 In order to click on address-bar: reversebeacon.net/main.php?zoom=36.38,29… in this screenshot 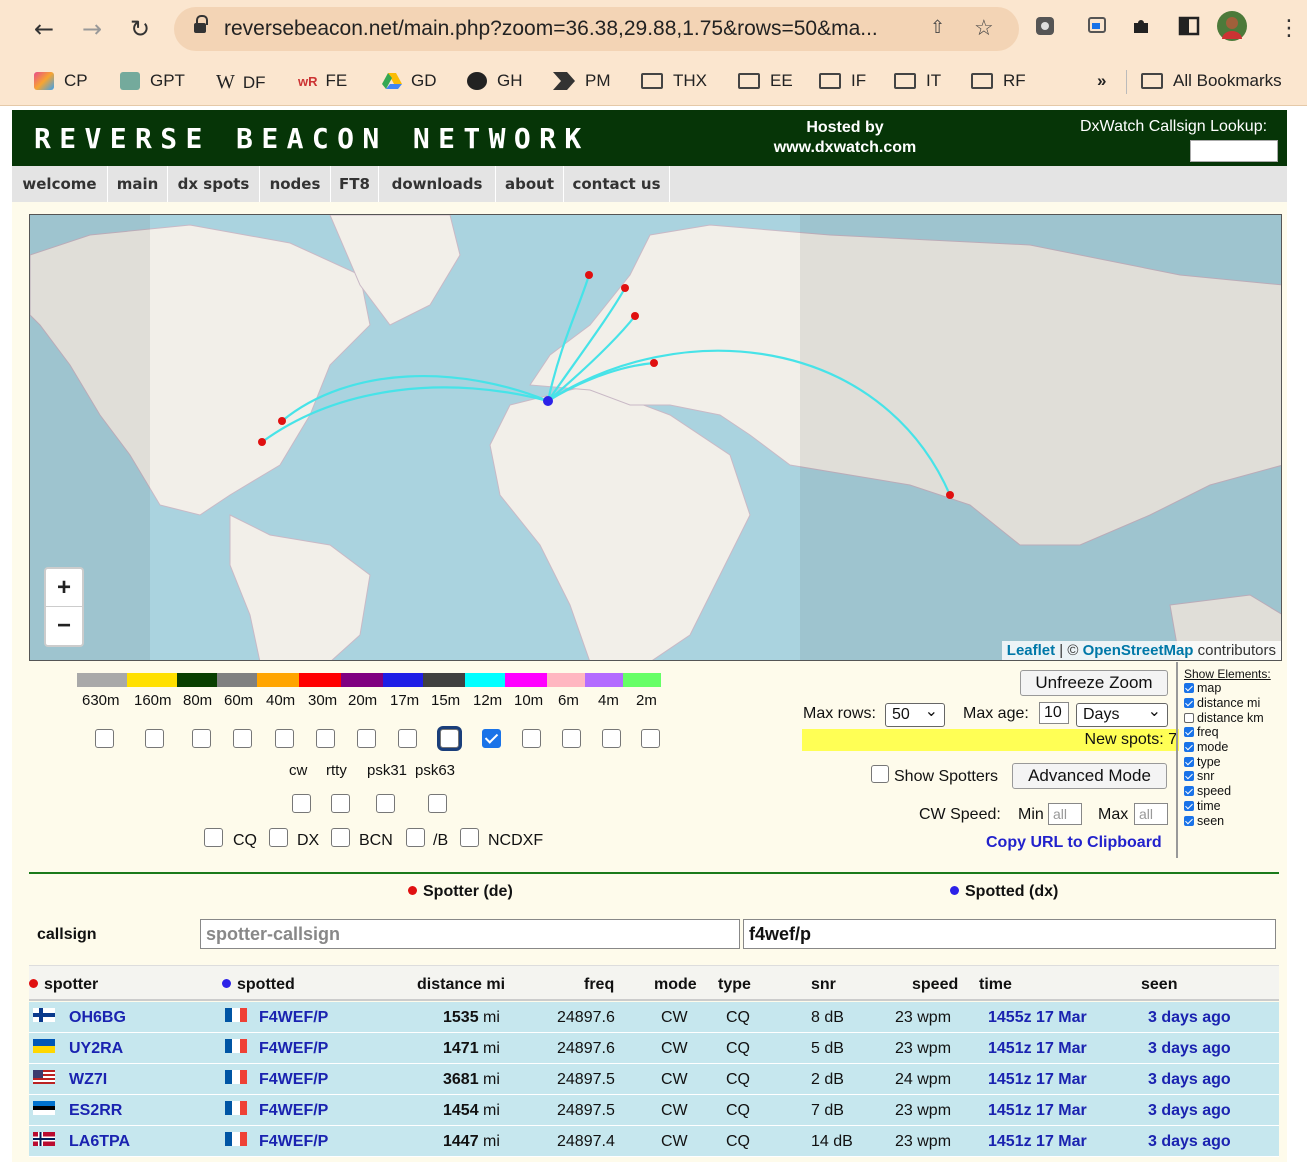, I will do `click(596, 29)`.